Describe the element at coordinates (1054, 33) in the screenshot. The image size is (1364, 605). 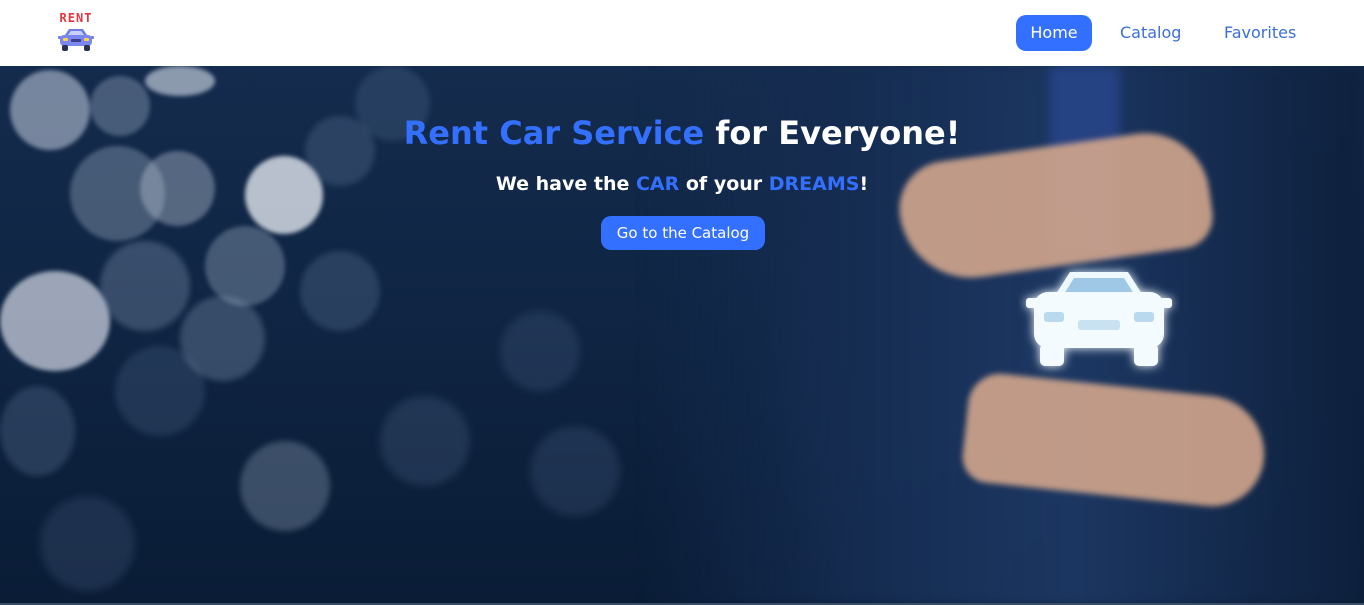
I see `nav-home-link: Home` at that location.